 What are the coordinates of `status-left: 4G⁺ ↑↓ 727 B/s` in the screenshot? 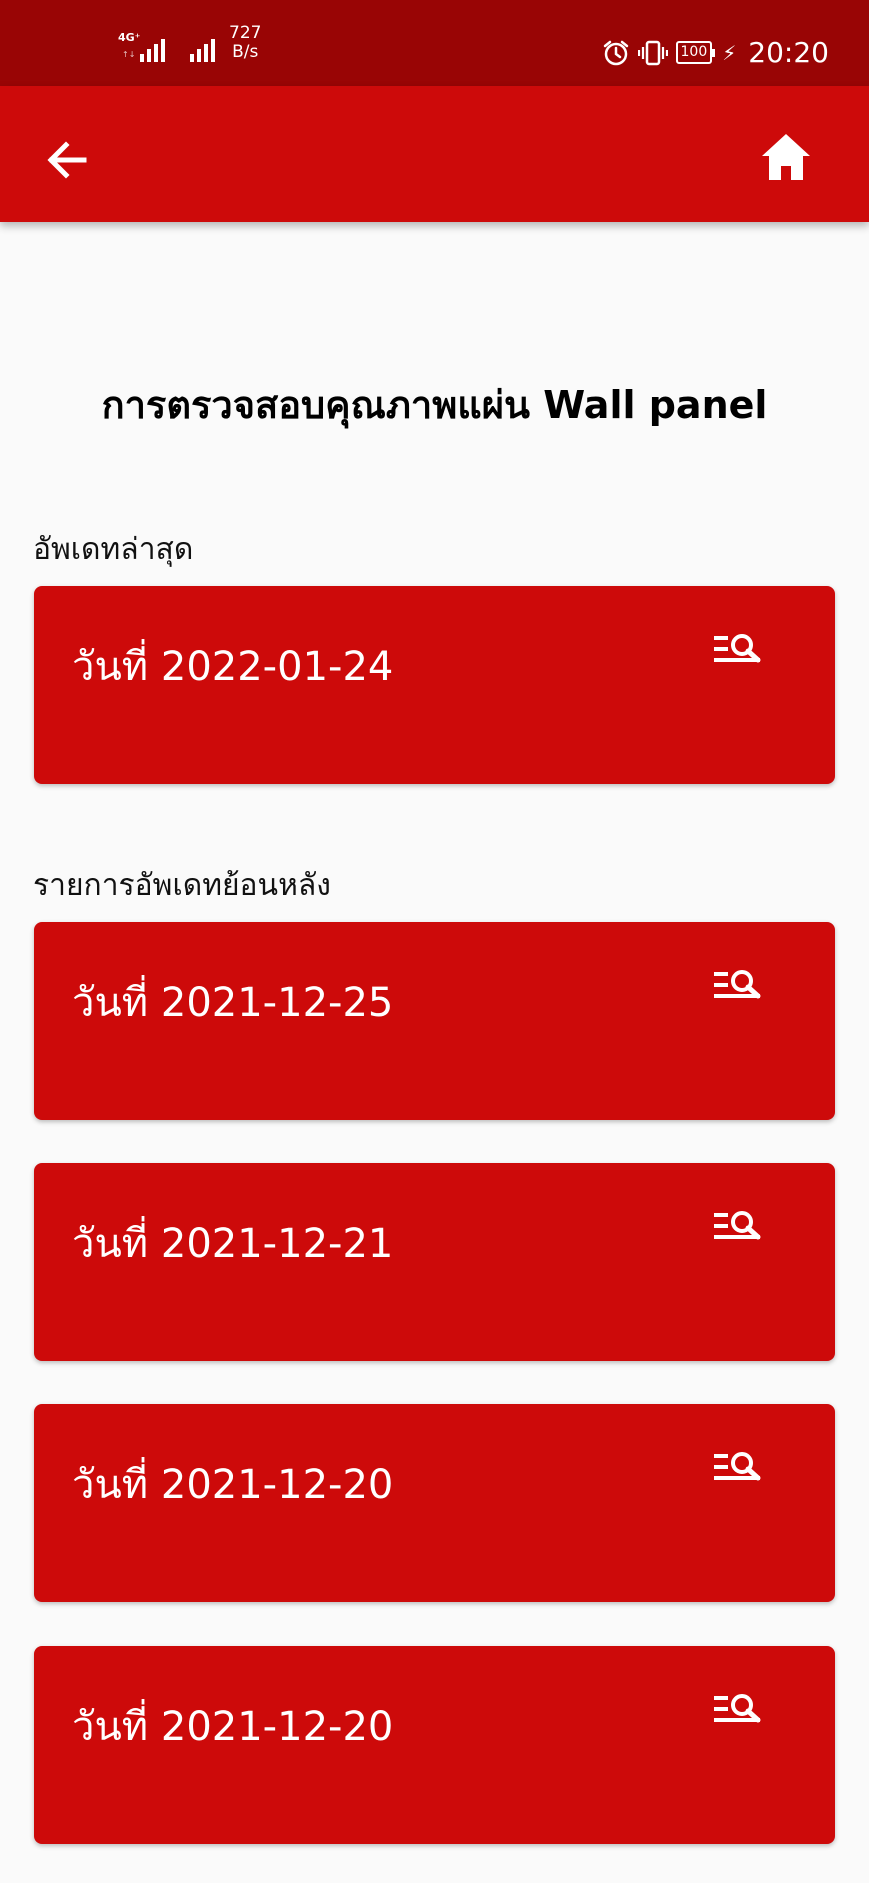 It's located at (189, 43).